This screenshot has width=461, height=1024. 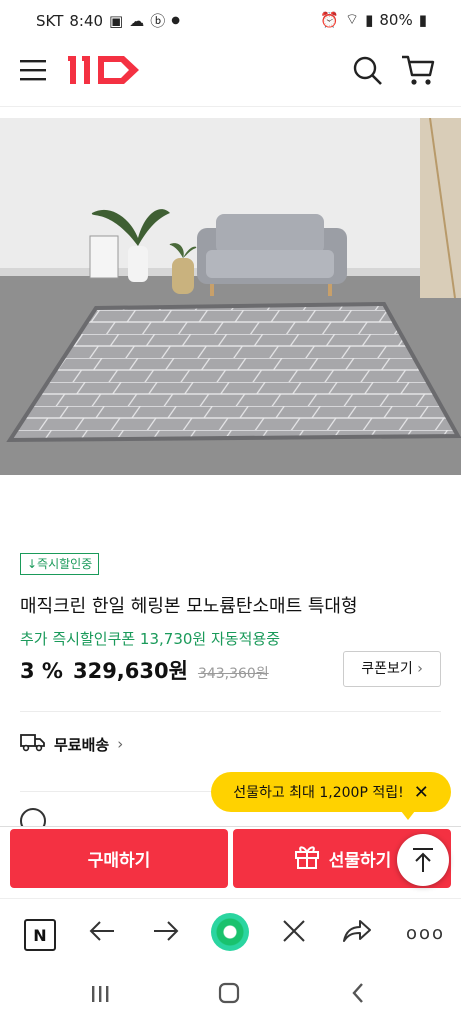 What do you see at coordinates (368, 73) in the screenshot?
I see `search-icon` at bounding box center [368, 73].